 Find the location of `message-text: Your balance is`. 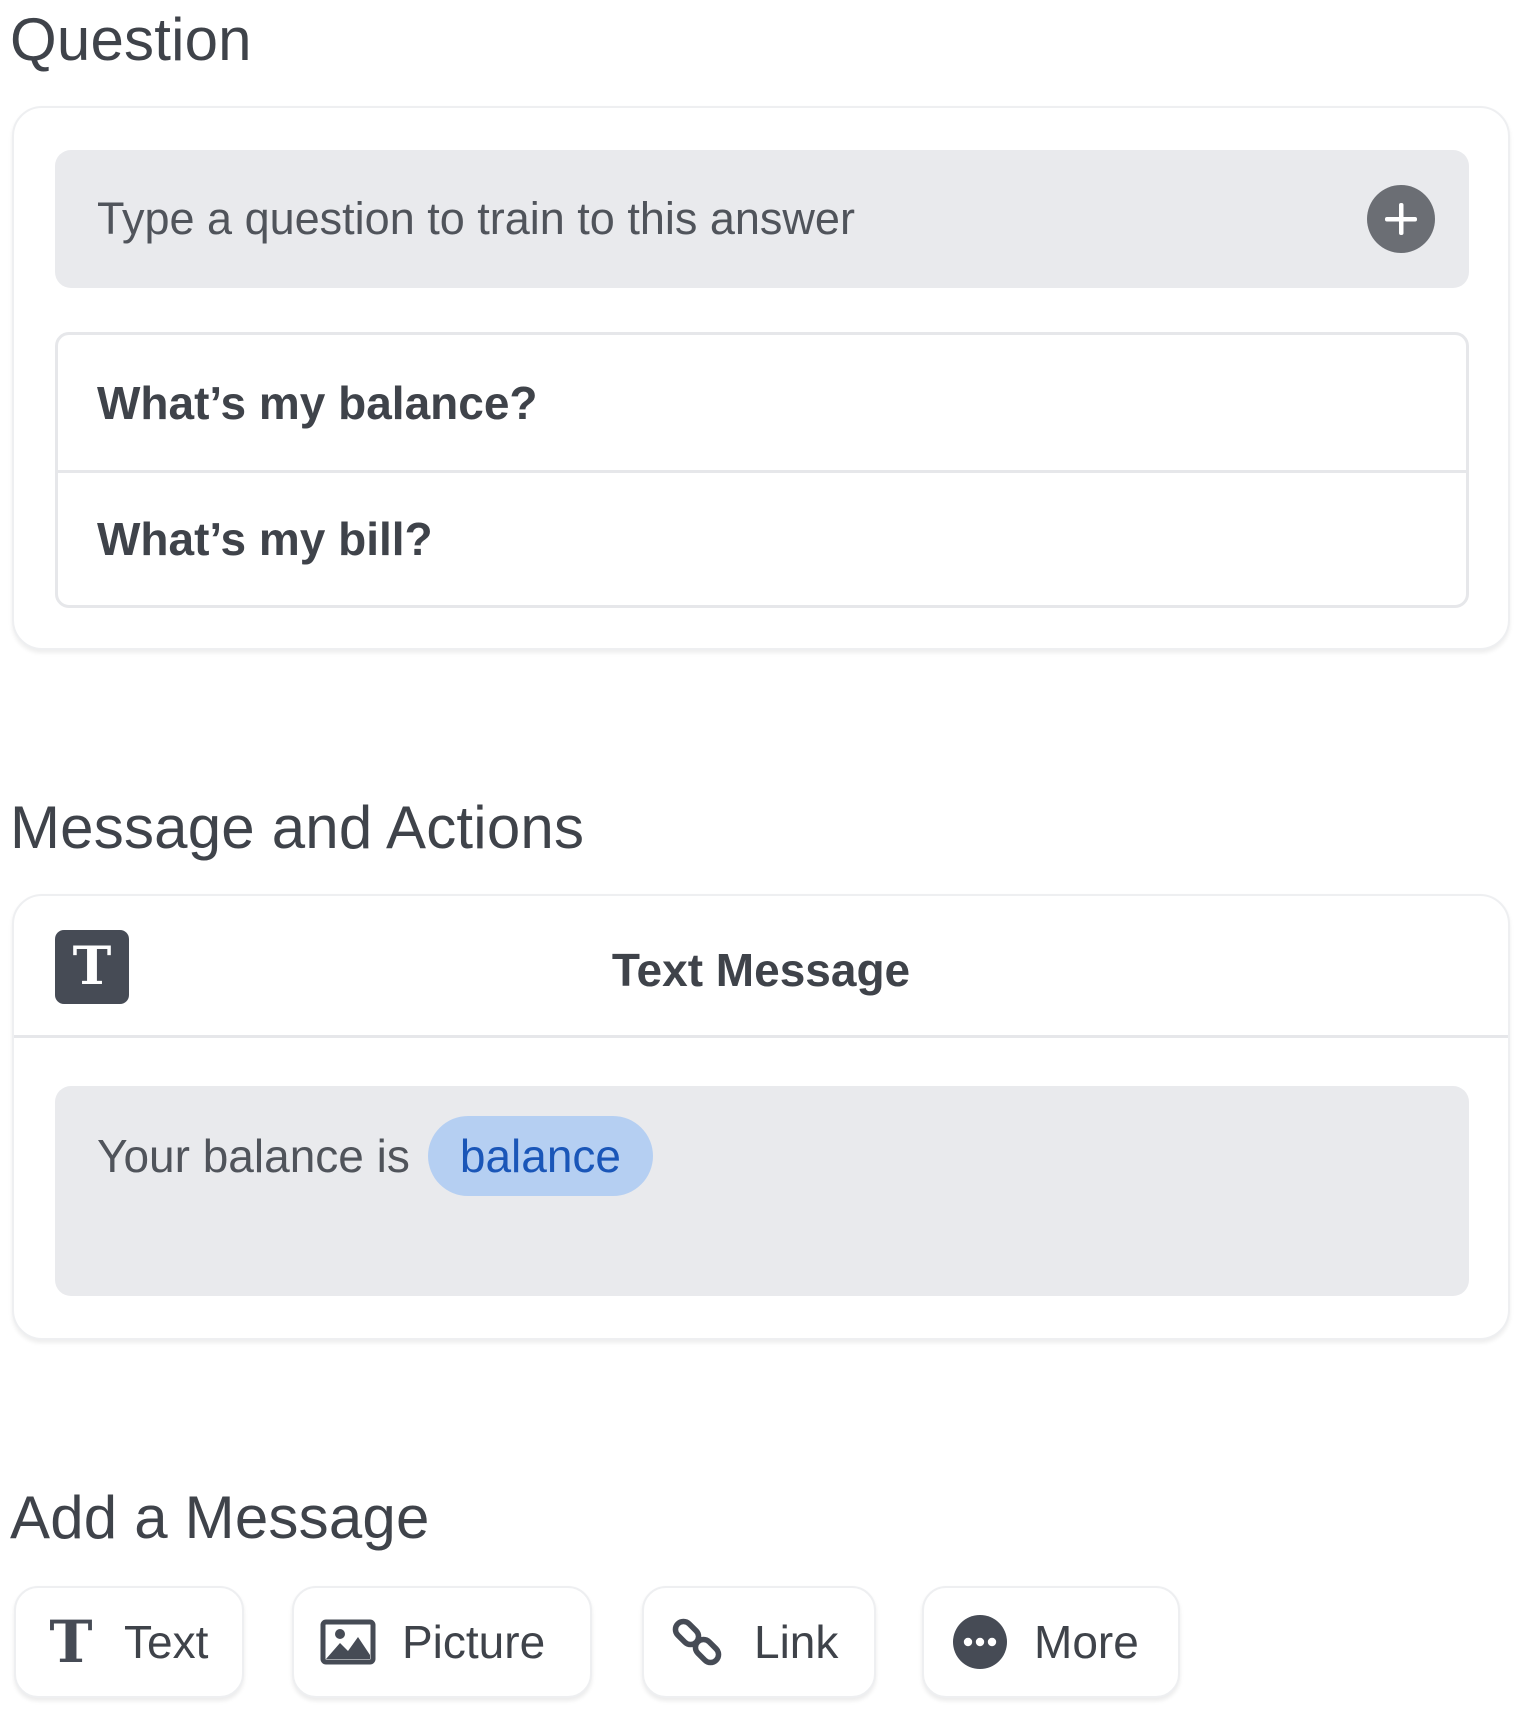

message-text: Your balance is is located at coordinates (253, 1156).